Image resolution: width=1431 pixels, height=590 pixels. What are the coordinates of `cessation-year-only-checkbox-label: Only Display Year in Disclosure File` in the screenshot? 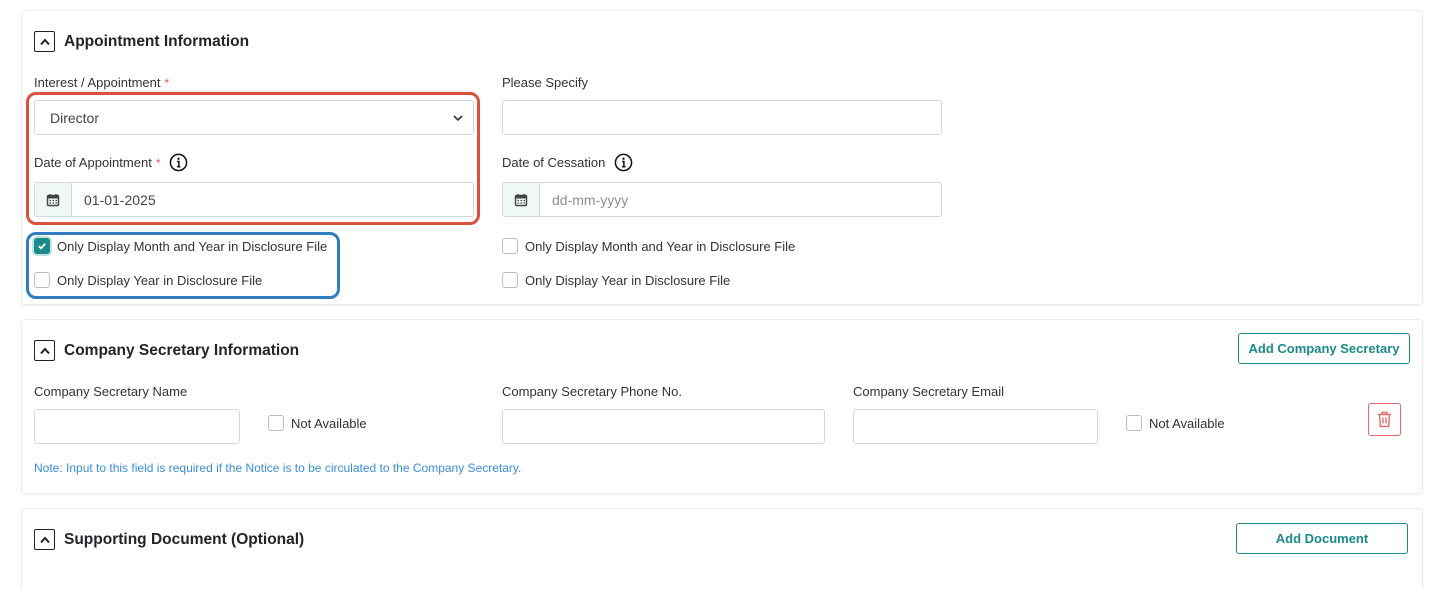 It's located at (628, 280).